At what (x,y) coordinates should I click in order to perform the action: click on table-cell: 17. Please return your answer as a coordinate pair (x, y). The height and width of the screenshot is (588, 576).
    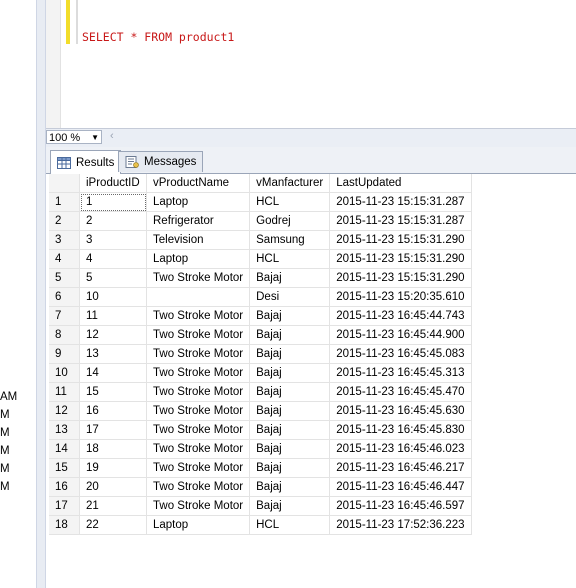
    Looking at the image, I should click on (113, 430).